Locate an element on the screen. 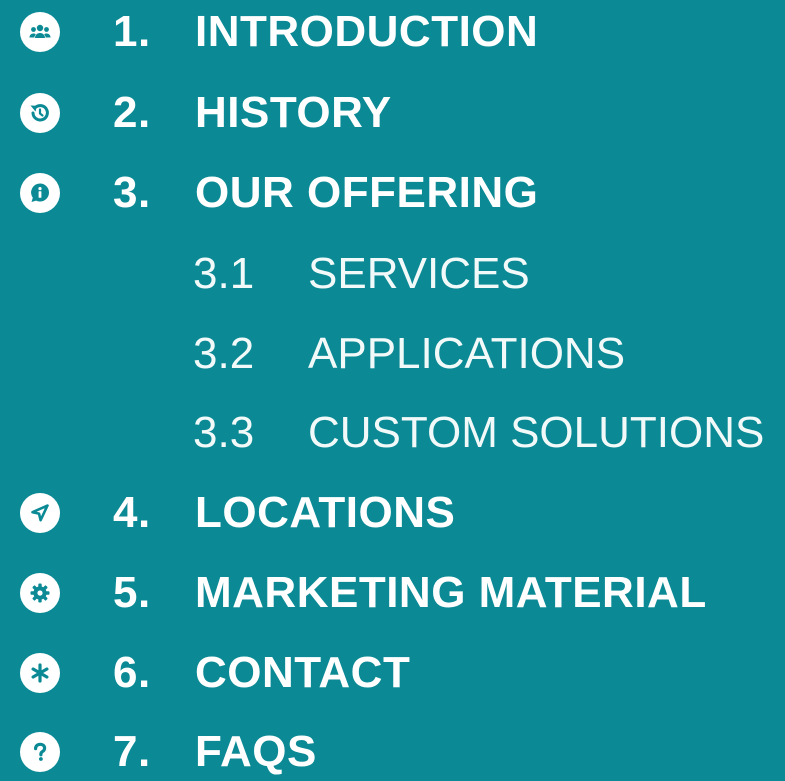 The width and height of the screenshot is (785, 781). toc-item-locations: 4. LOCATIONS is located at coordinates (392, 513).